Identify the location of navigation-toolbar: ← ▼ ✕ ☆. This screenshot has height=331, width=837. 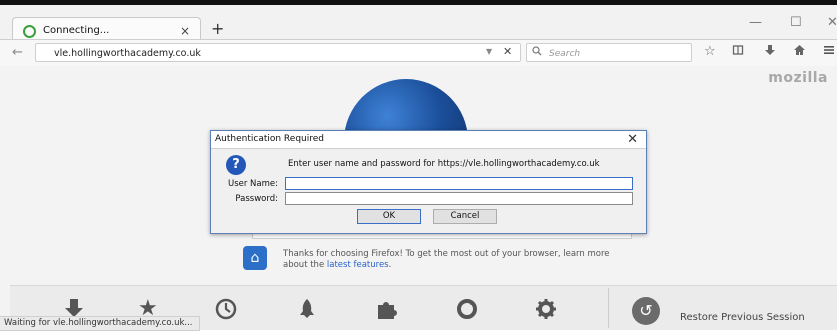
(418, 53).